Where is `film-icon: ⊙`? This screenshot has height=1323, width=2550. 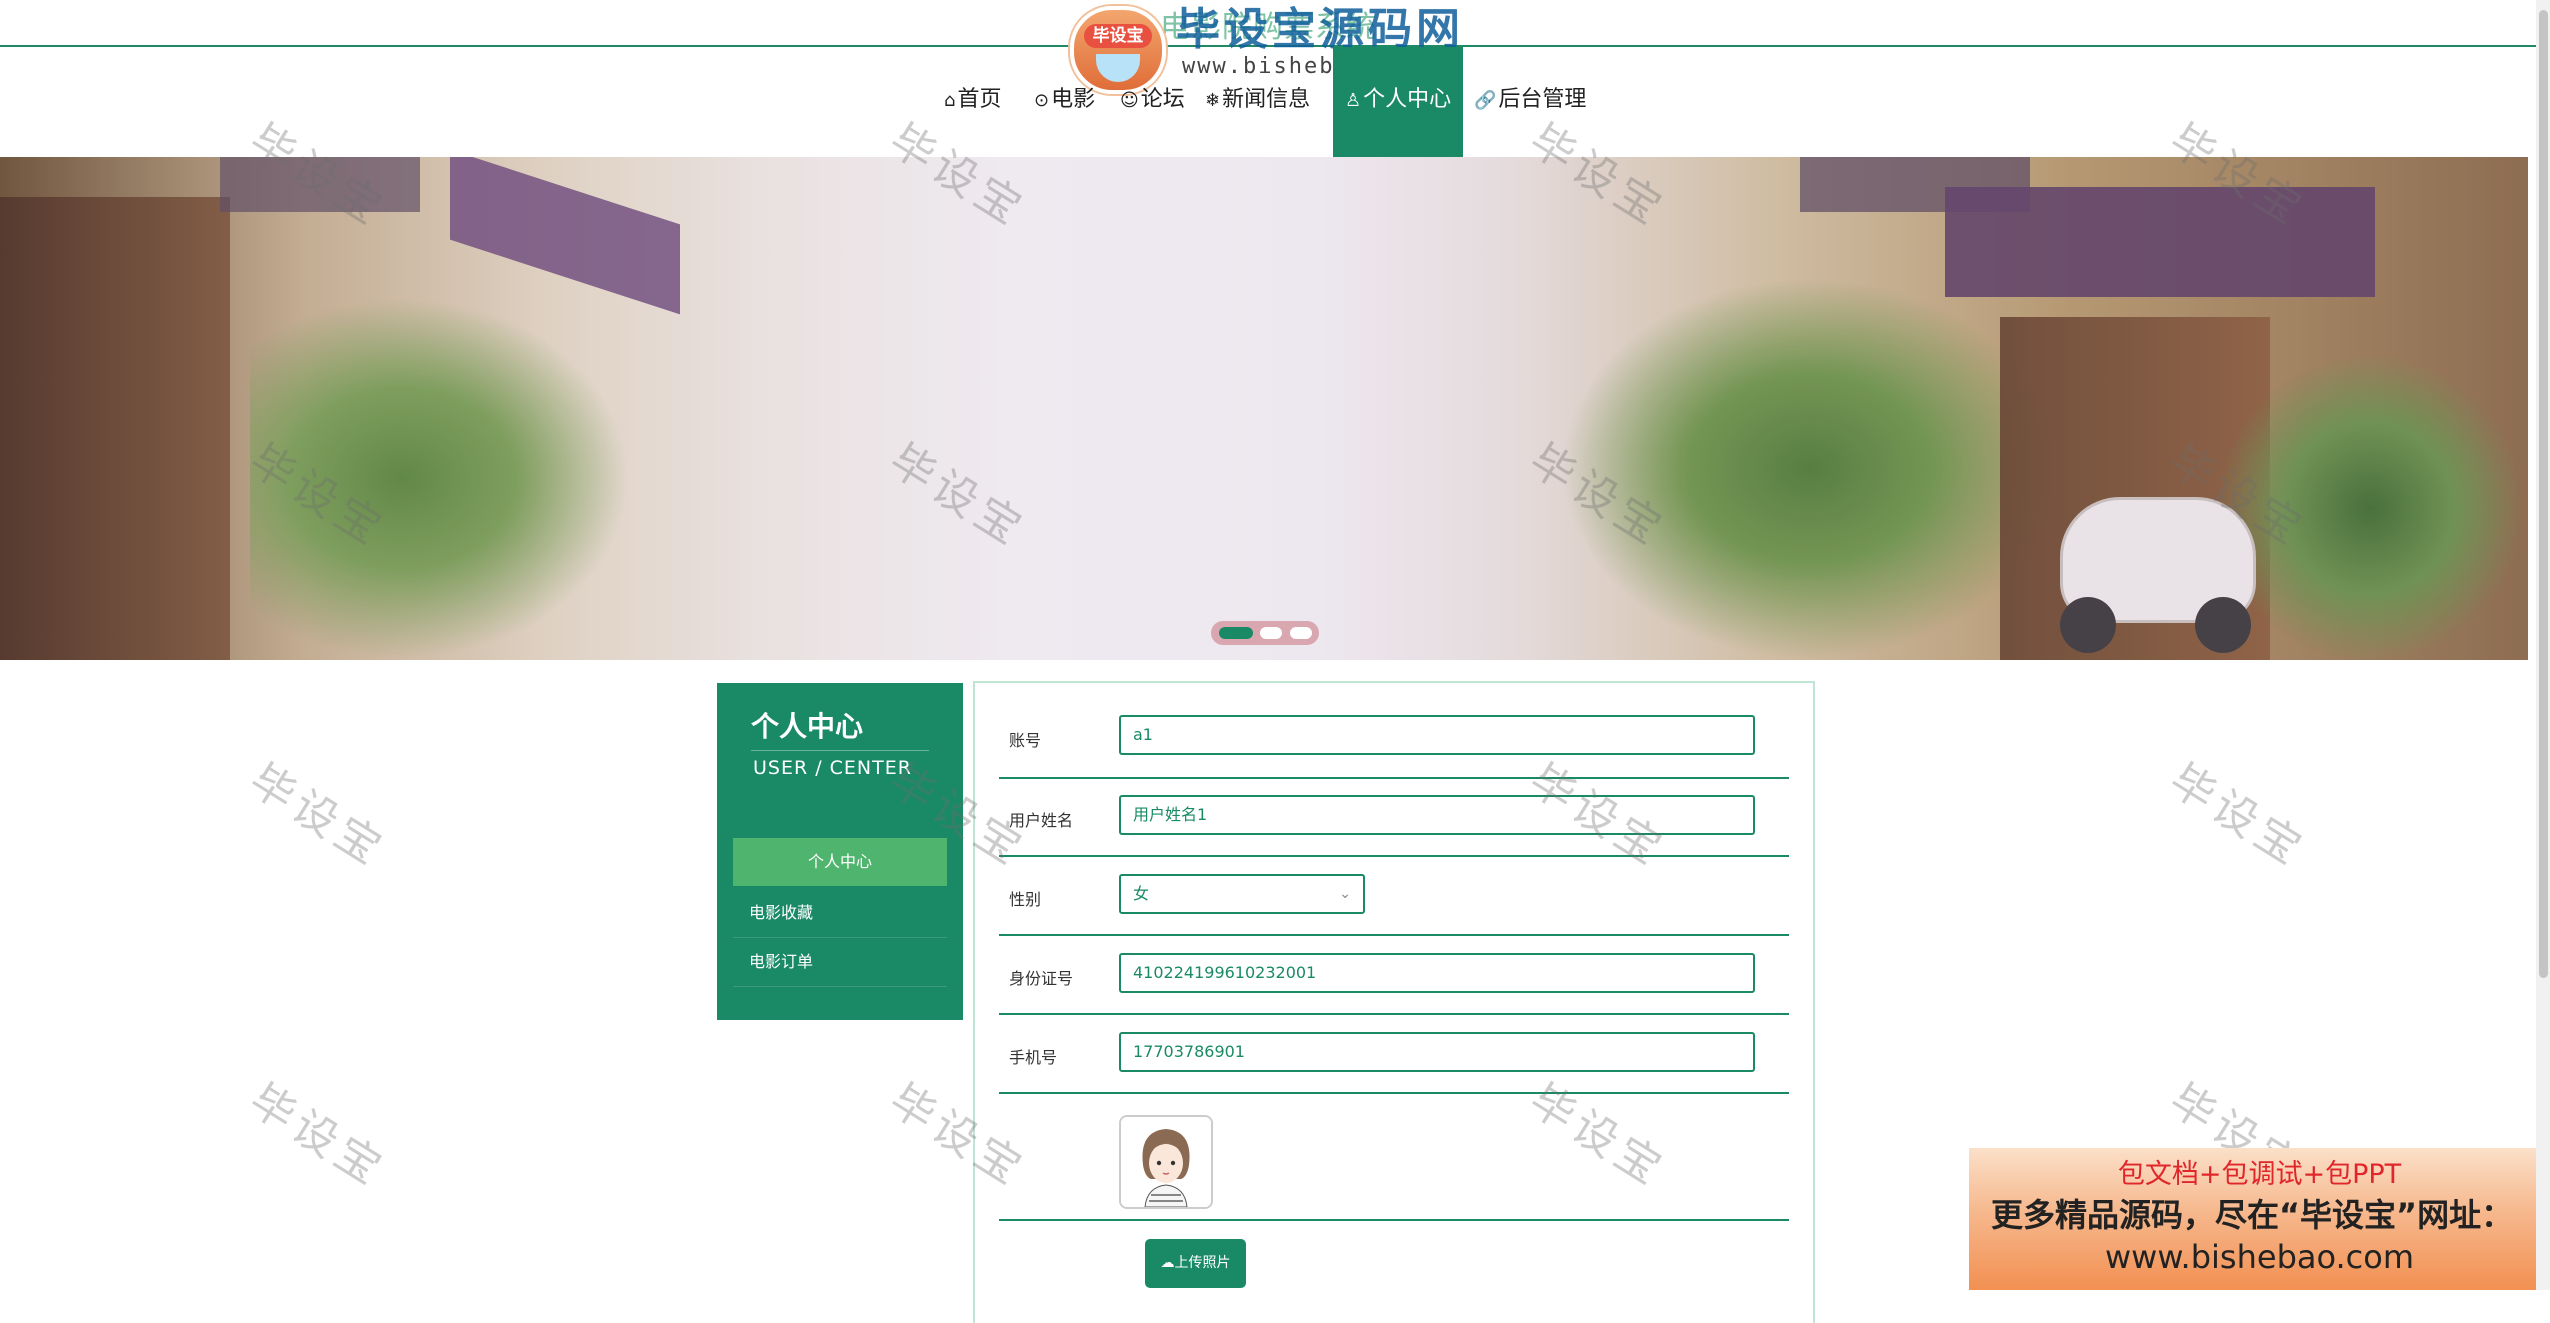 film-icon: ⊙ is located at coordinates (1042, 100).